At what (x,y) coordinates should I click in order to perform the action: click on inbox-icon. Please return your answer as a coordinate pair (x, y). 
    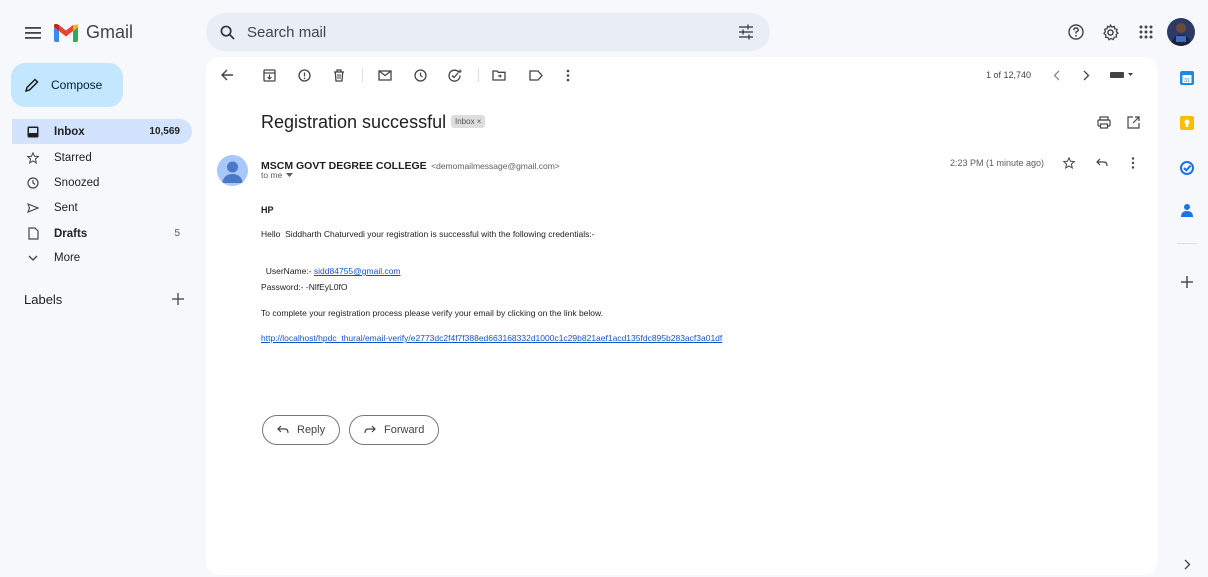
    Looking at the image, I should click on (33, 132).